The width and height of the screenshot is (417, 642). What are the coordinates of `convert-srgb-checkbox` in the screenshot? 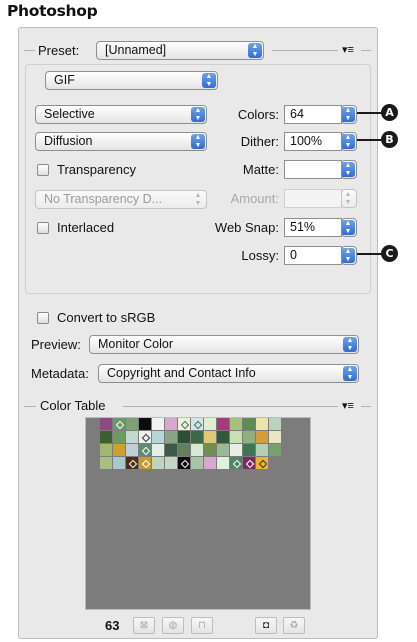 It's located at (43, 318).